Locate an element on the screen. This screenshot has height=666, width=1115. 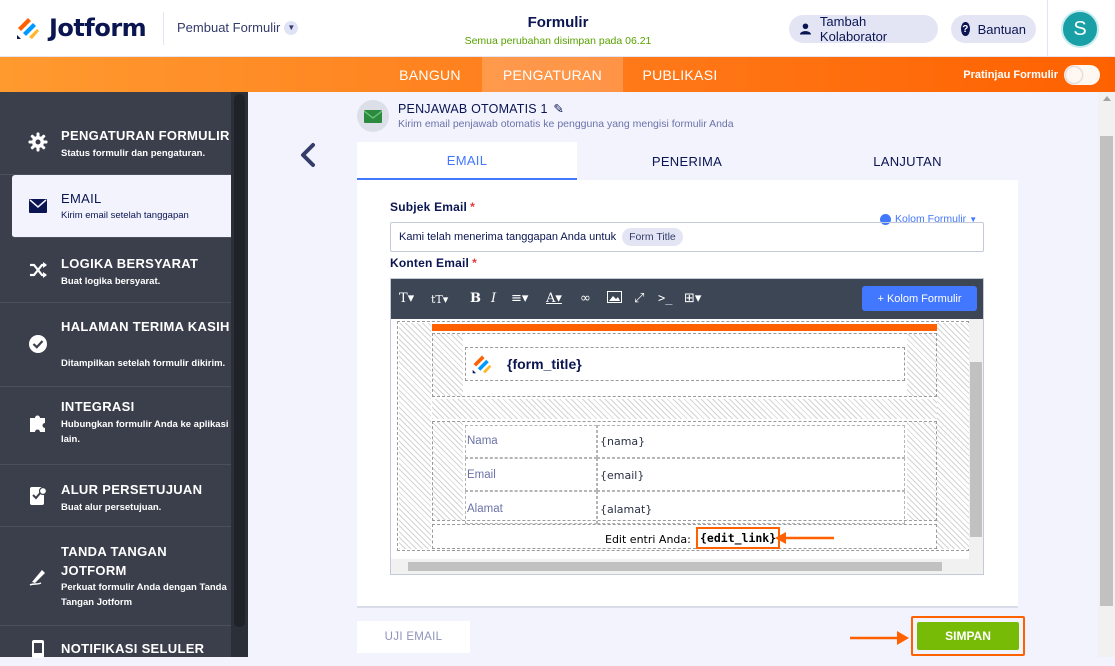
email-logo-icon is located at coordinates (482, 364).